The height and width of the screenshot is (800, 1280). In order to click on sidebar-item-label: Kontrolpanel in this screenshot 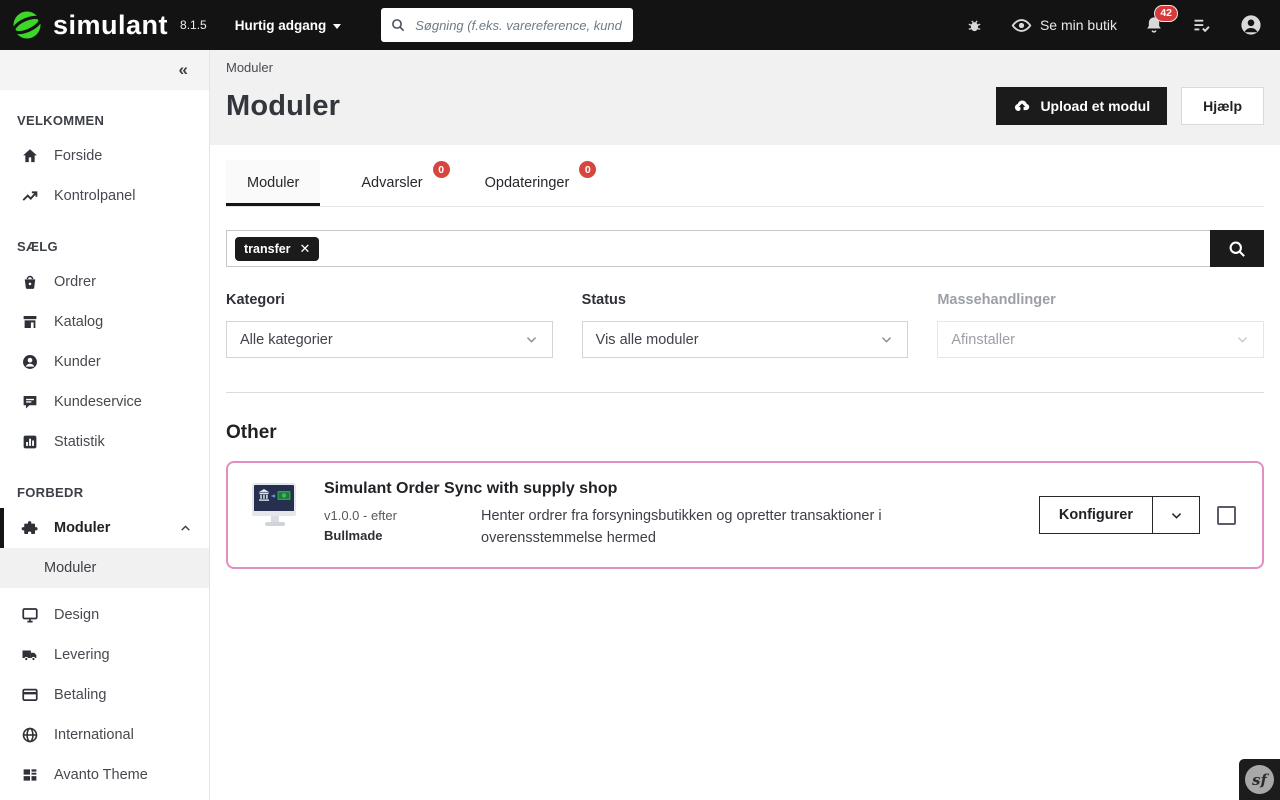, I will do `click(95, 196)`.